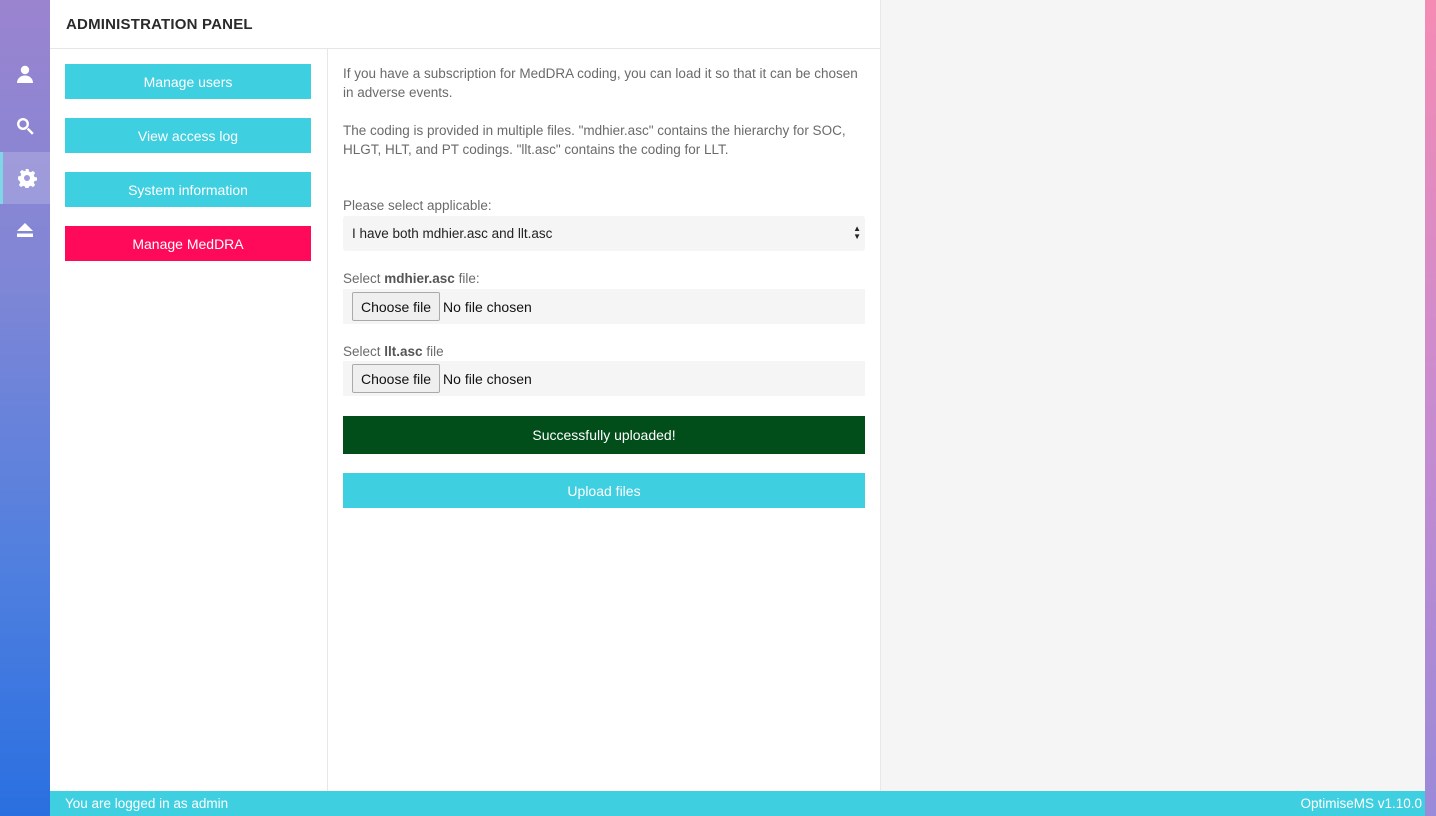 This screenshot has height=816, width=1436. I want to click on eject-icon, so click(25, 230).